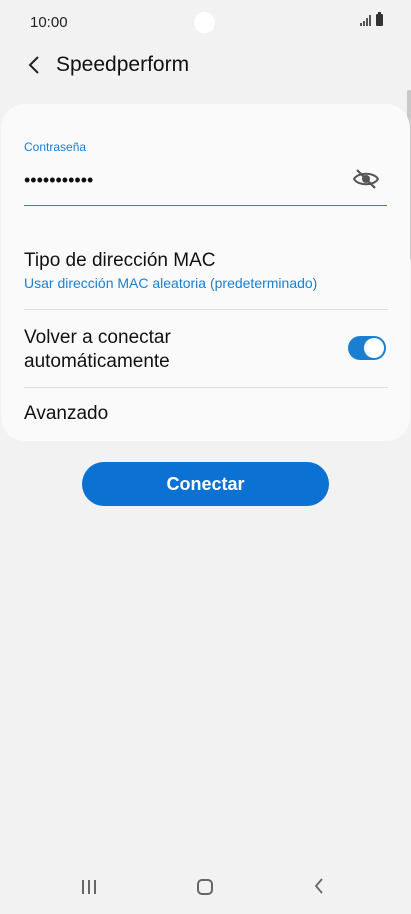 This screenshot has width=411, height=914. What do you see at coordinates (120, 260) in the screenshot?
I see `mac-address-type-title: Tipo de dirección MAC` at bounding box center [120, 260].